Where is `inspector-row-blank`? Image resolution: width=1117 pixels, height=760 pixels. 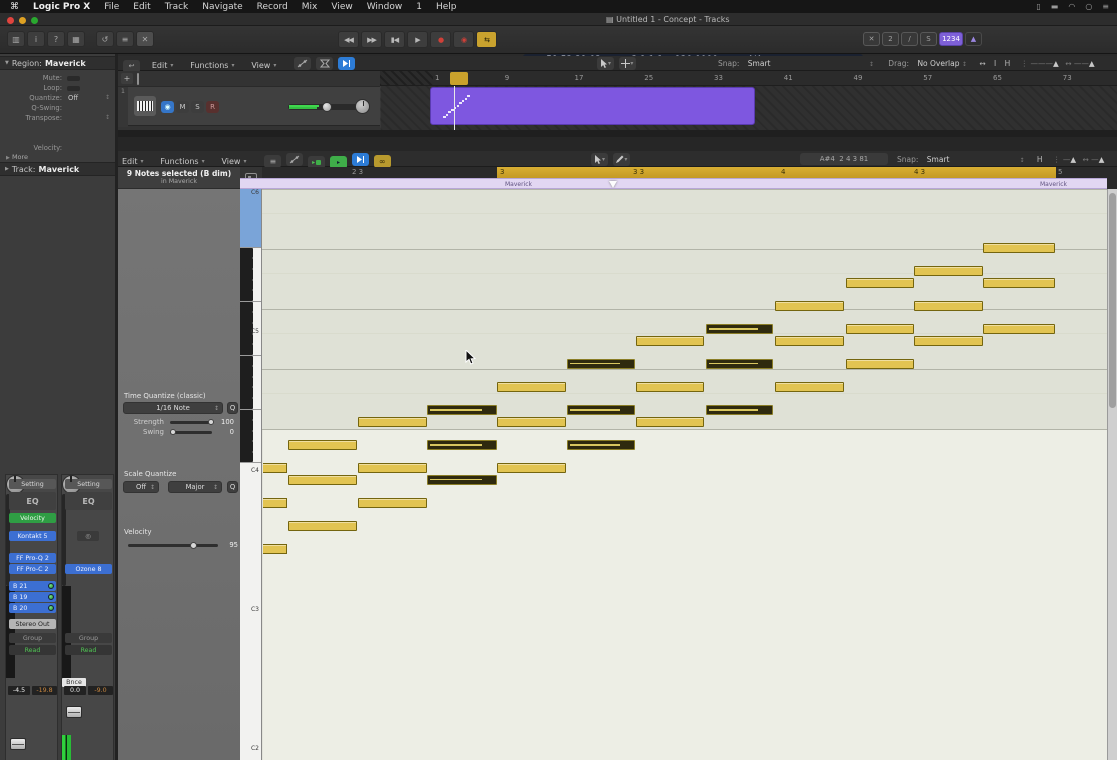 inspector-row-blank is located at coordinates (57, 128).